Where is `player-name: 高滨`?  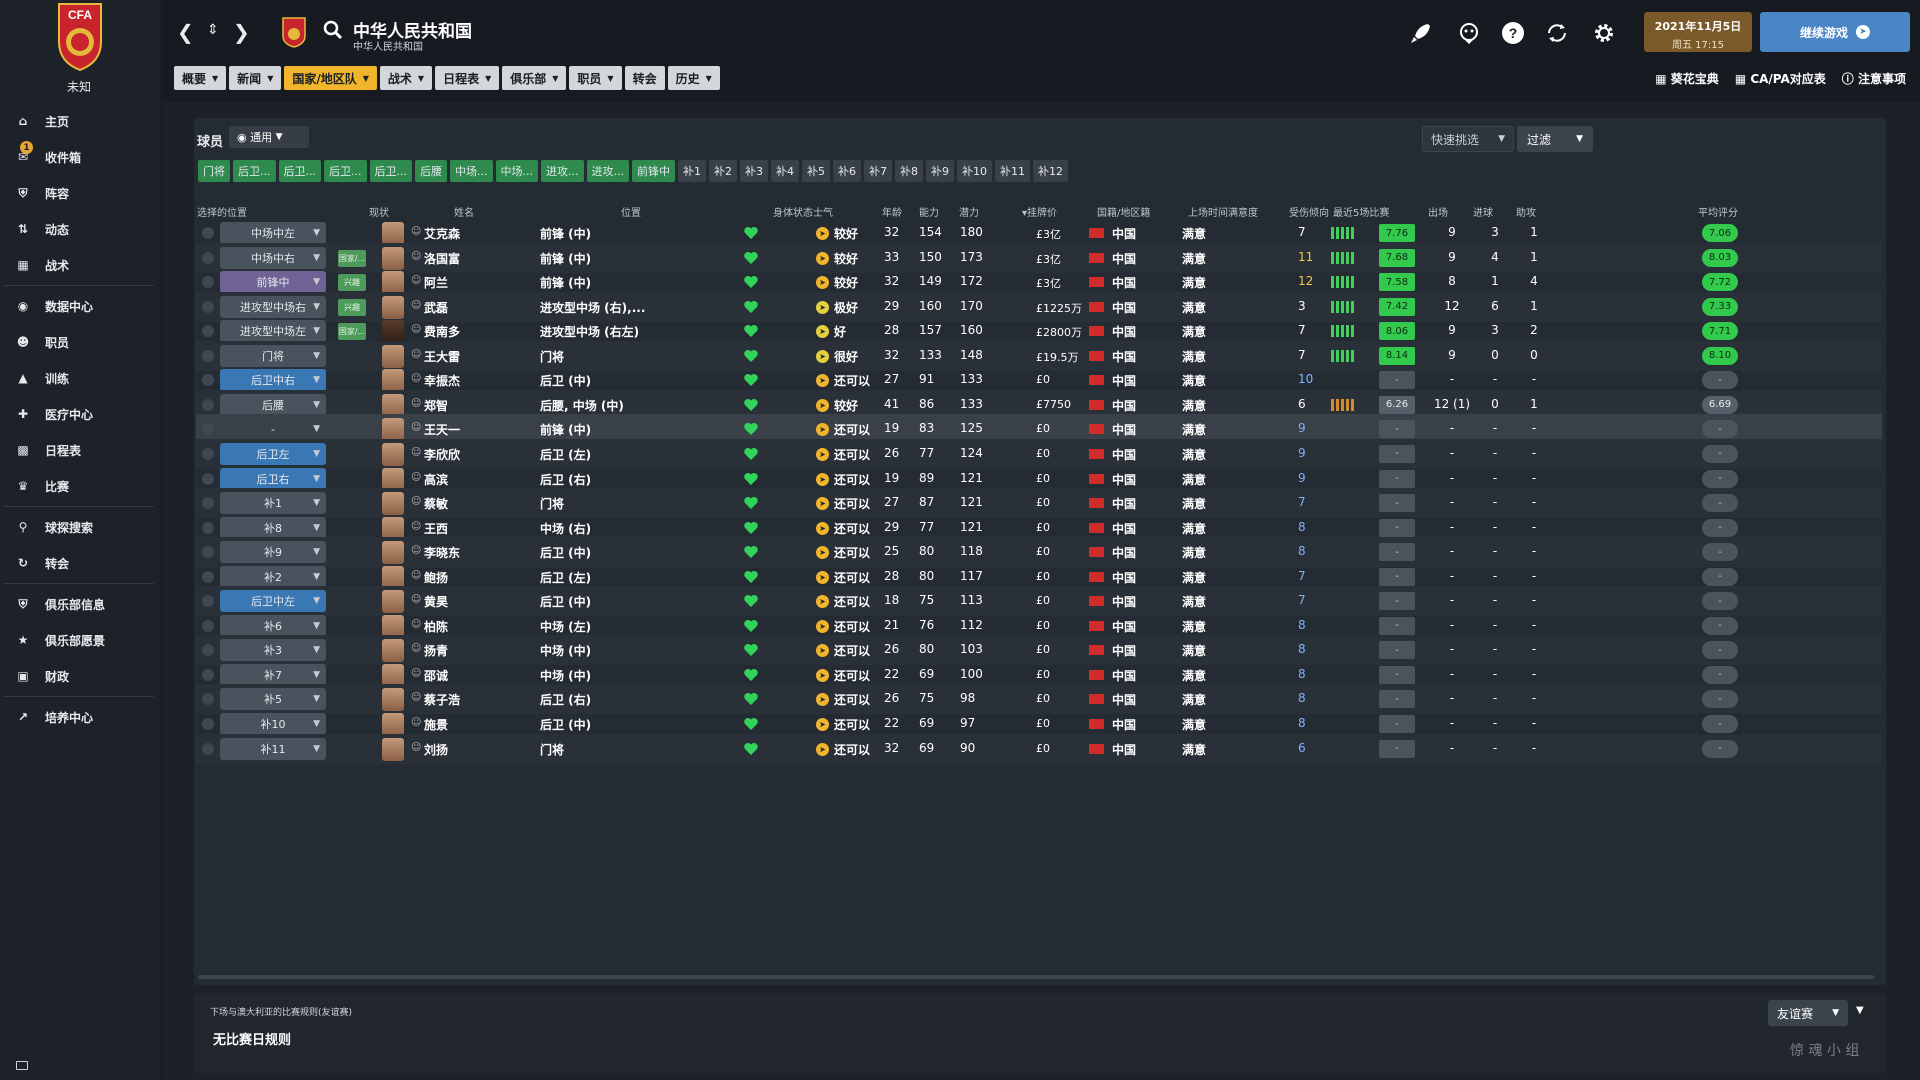
player-name: 高滨 is located at coordinates (436, 479).